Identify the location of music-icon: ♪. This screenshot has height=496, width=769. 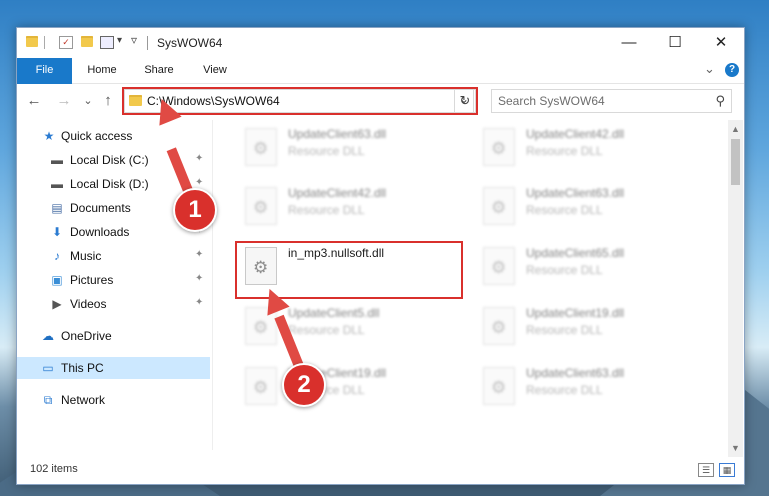
(57, 256).